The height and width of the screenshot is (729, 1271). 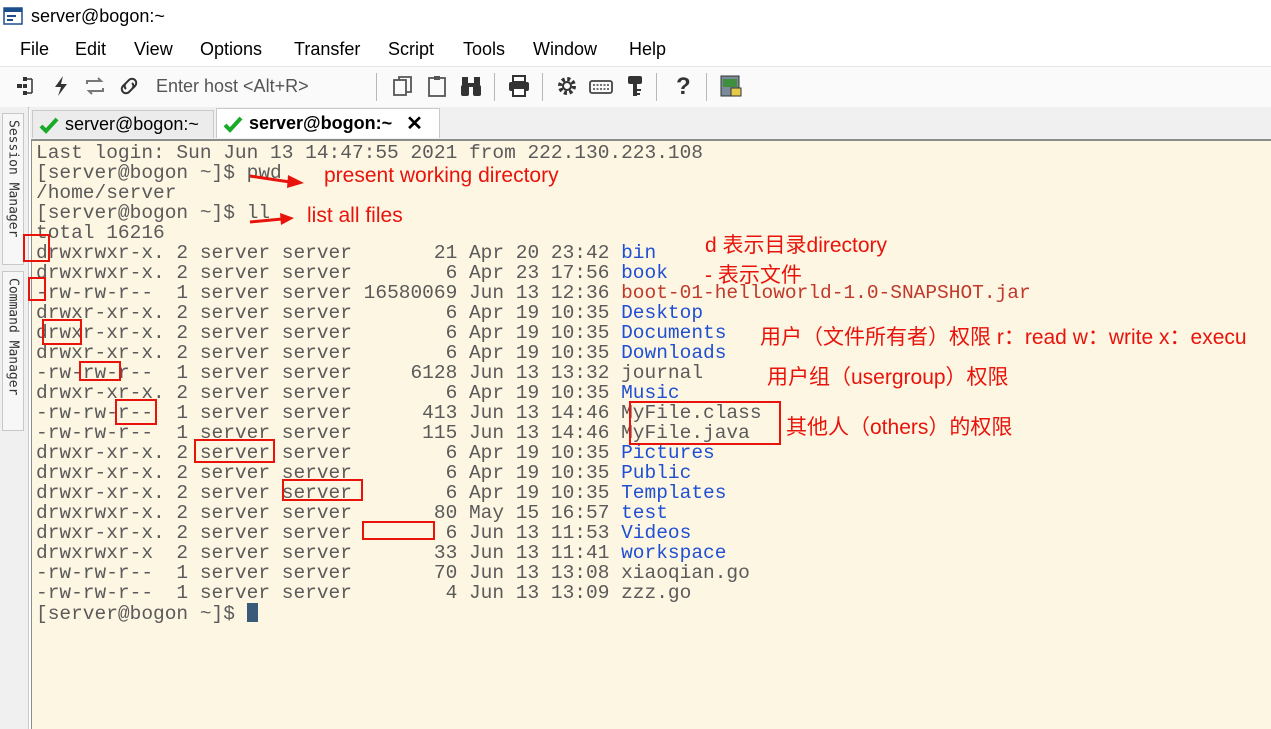 I want to click on annotation-group: 用户组（usergroup）权限, so click(x=888, y=377).